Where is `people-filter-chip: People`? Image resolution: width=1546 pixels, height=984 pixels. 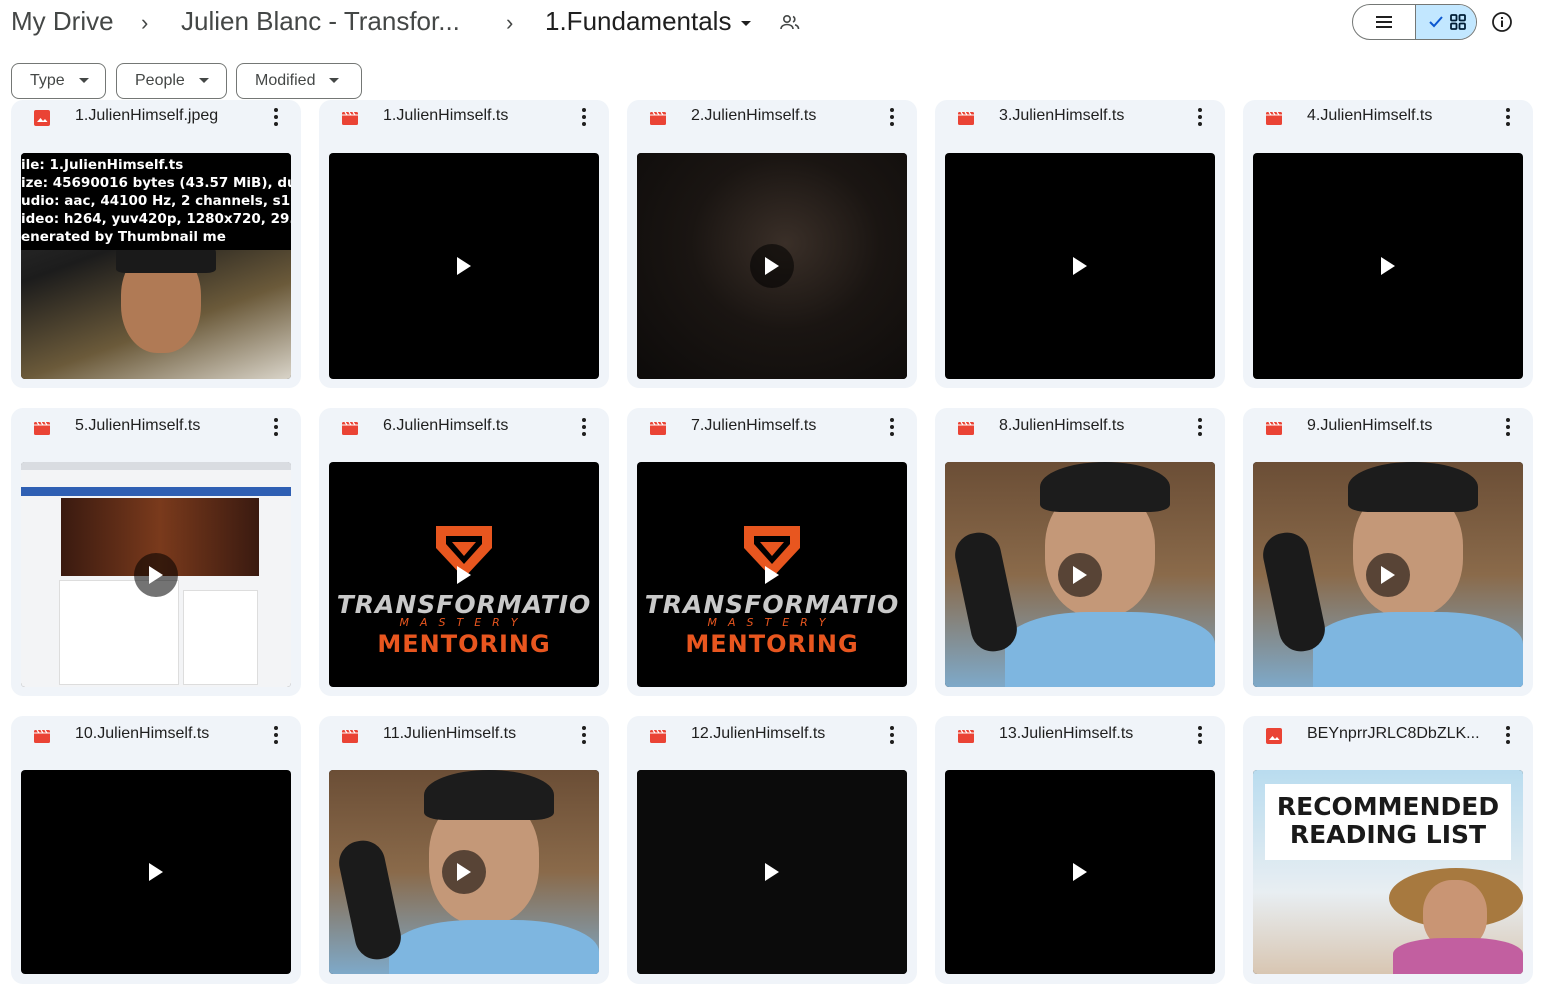 people-filter-chip: People is located at coordinates (171, 81).